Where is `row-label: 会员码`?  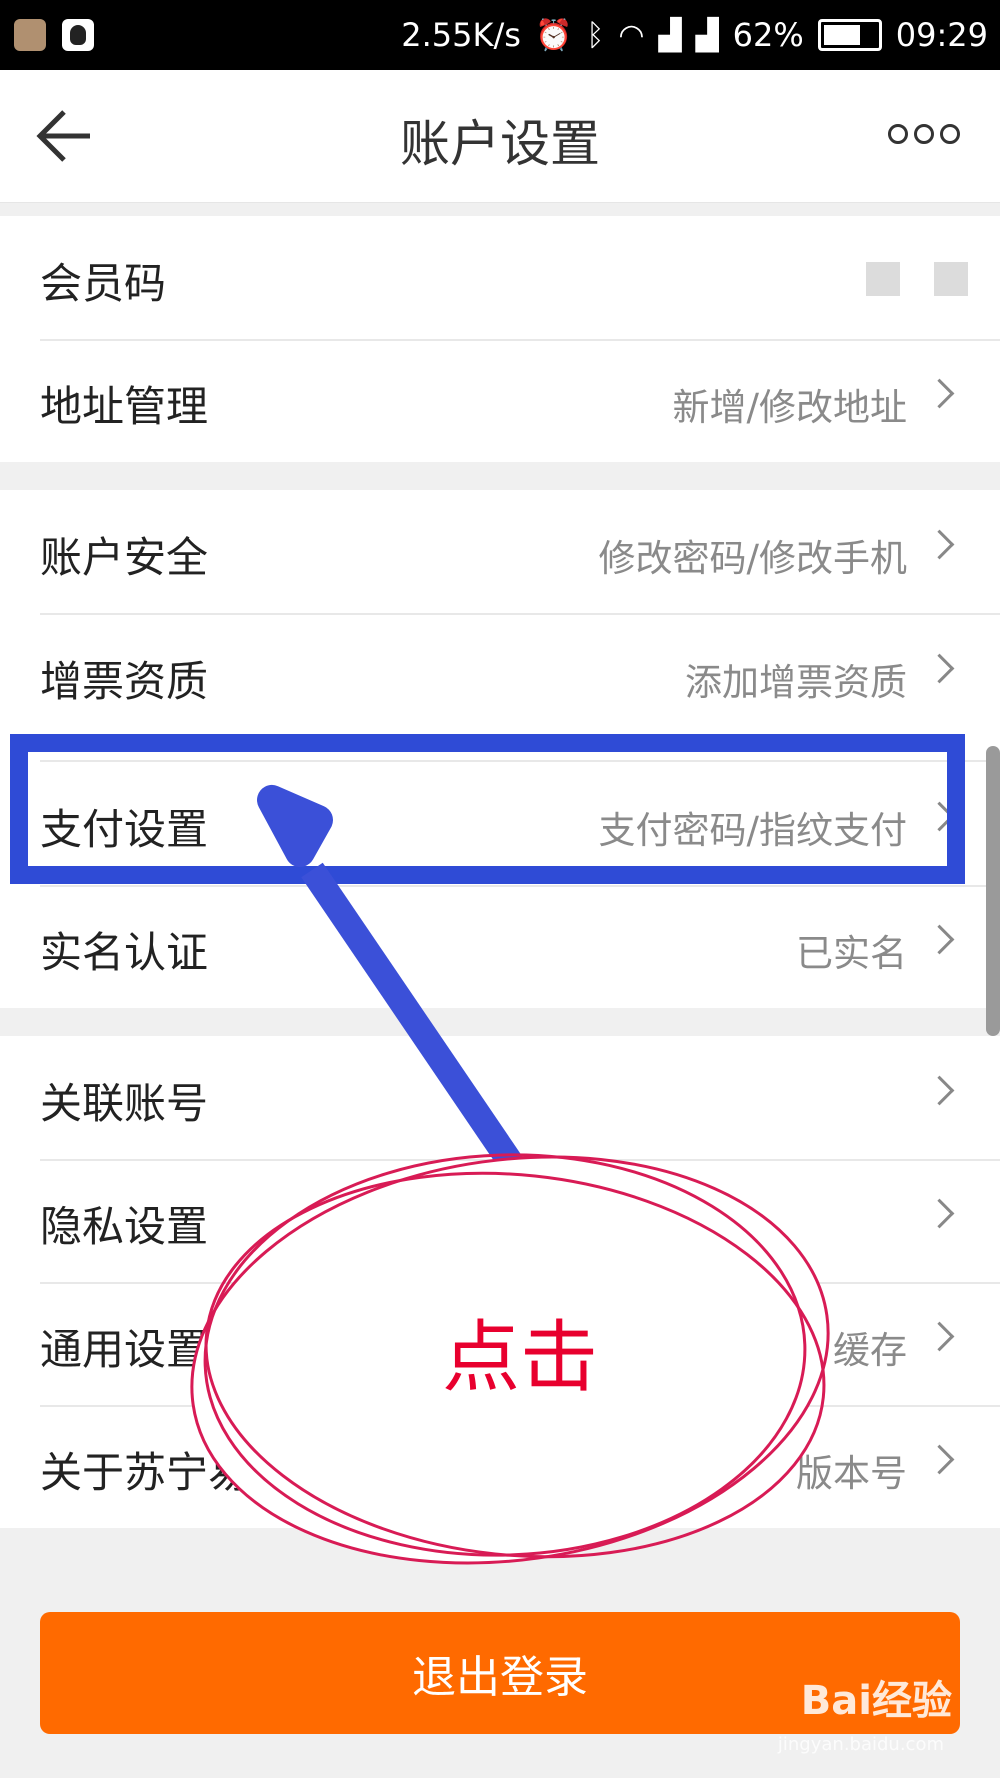 row-label: 会员码 is located at coordinates (103, 283).